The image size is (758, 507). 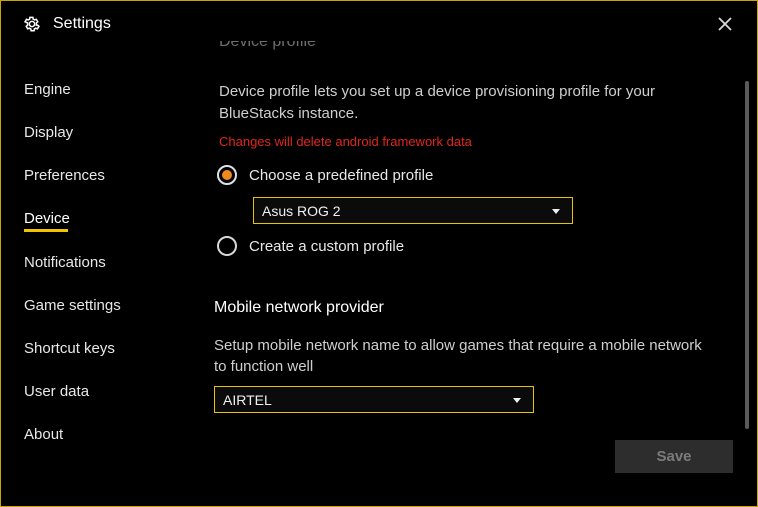 What do you see at coordinates (72, 305) in the screenshot?
I see `sidebar-item-game-settings: Game settings` at bounding box center [72, 305].